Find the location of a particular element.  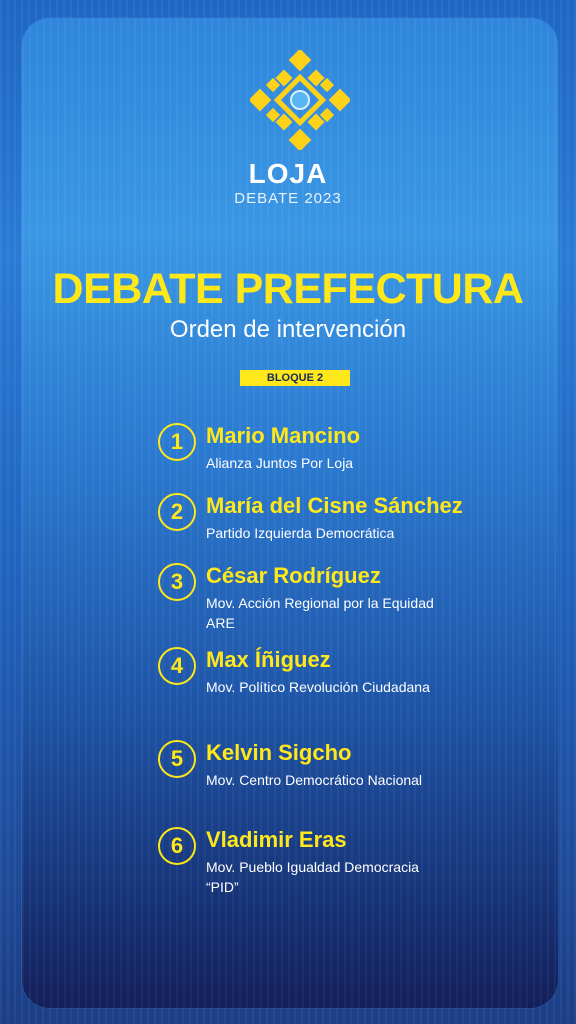

block-badge: BLOQUE 2 is located at coordinates (295, 378).